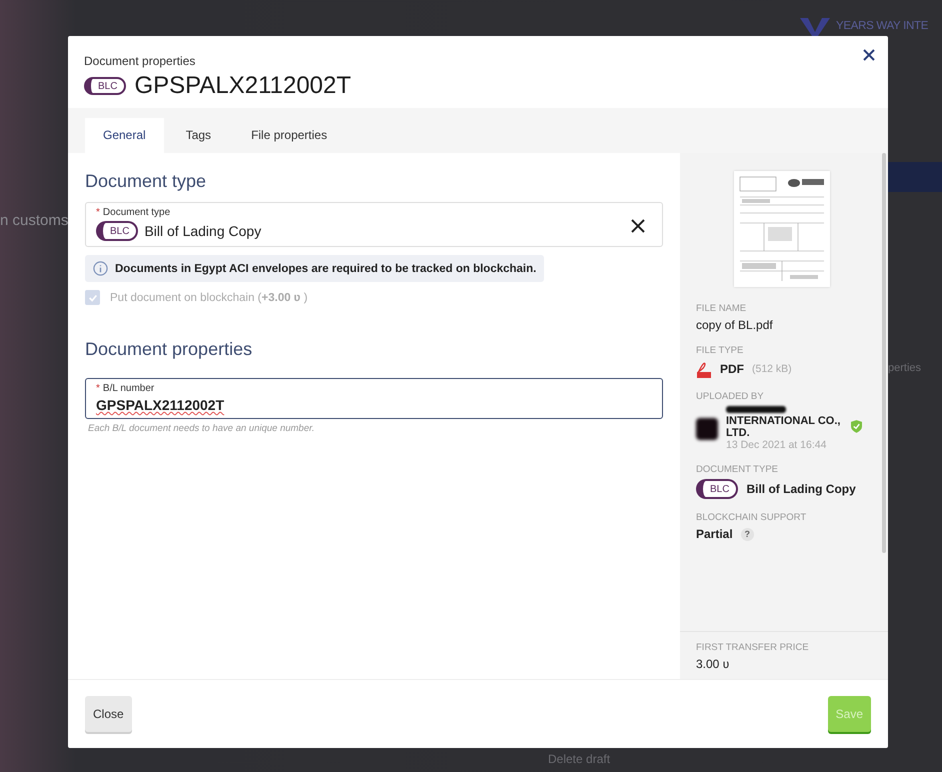 The image size is (942, 772). What do you see at coordinates (869, 55) in the screenshot?
I see `close-icon` at bounding box center [869, 55].